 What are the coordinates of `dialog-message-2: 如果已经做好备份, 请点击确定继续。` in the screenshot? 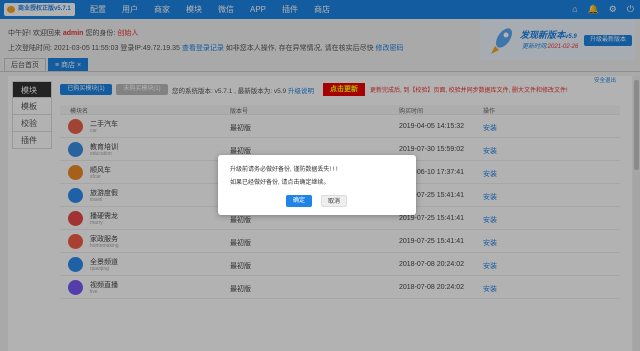 It's located at (280, 183).